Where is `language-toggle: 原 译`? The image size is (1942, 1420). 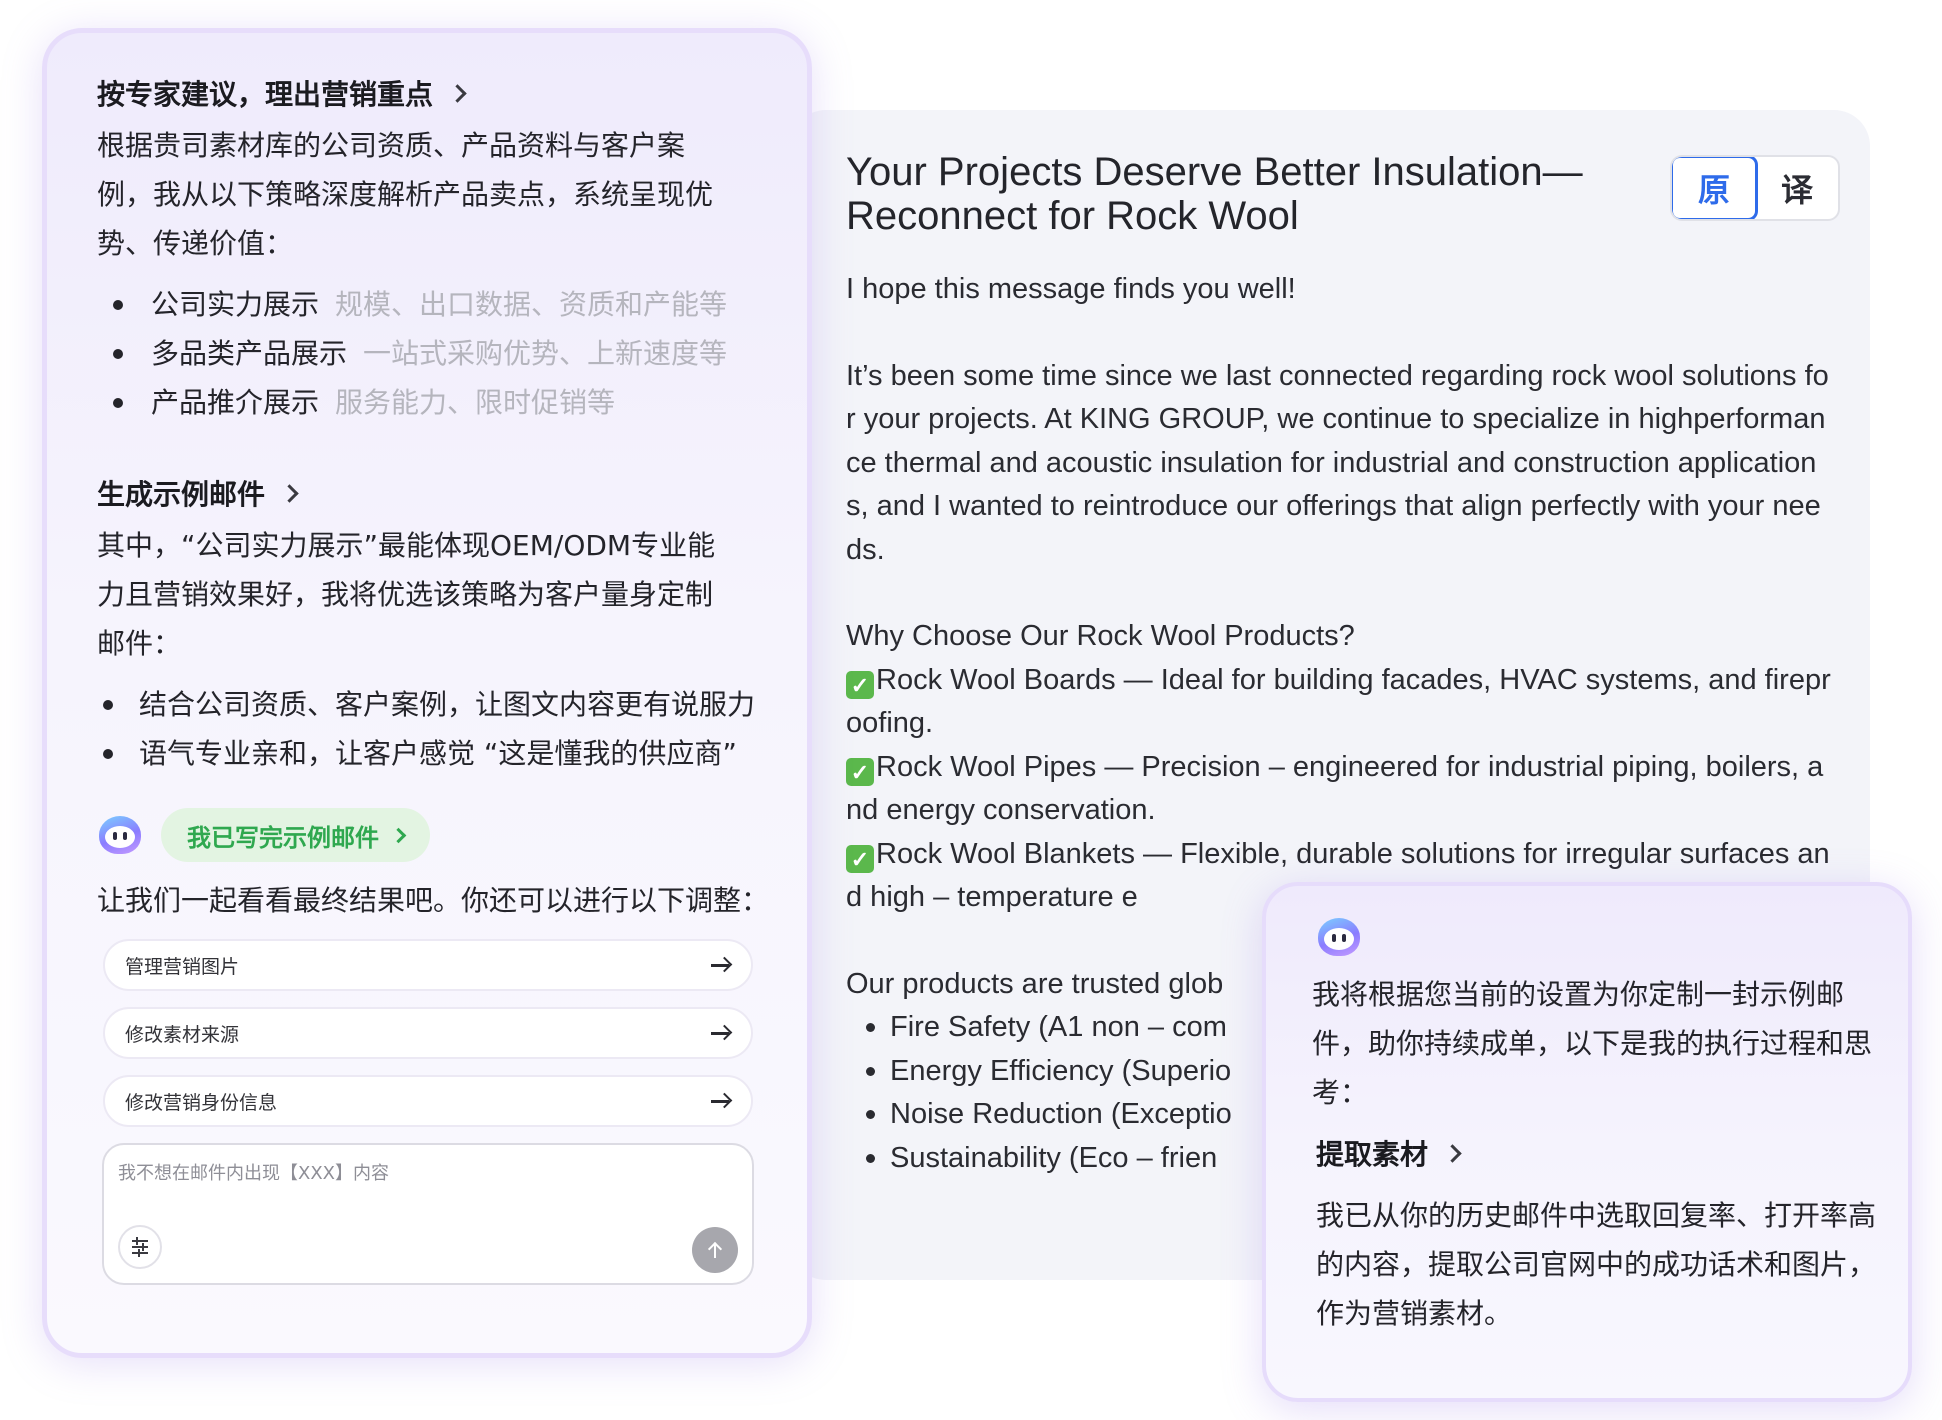
language-toggle: 原 译 is located at coordinates (1755, 188).